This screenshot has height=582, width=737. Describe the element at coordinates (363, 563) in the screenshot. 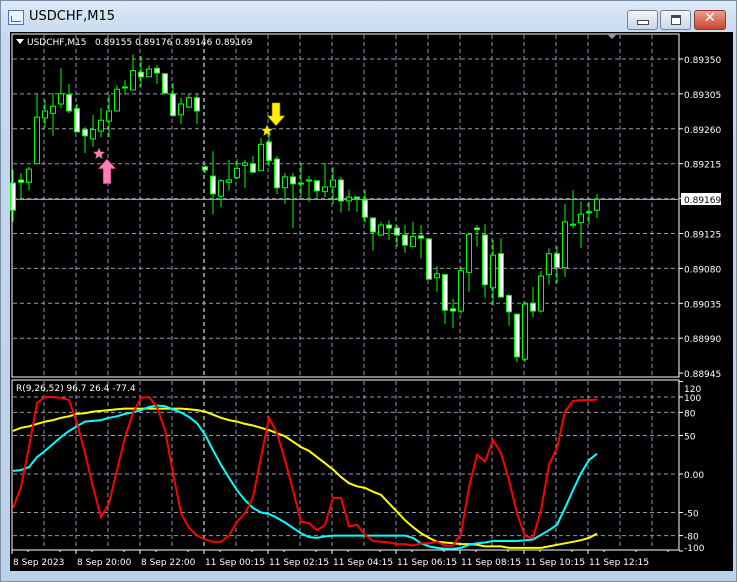

I see `time-label: 11 Sep 04:15` at that location.